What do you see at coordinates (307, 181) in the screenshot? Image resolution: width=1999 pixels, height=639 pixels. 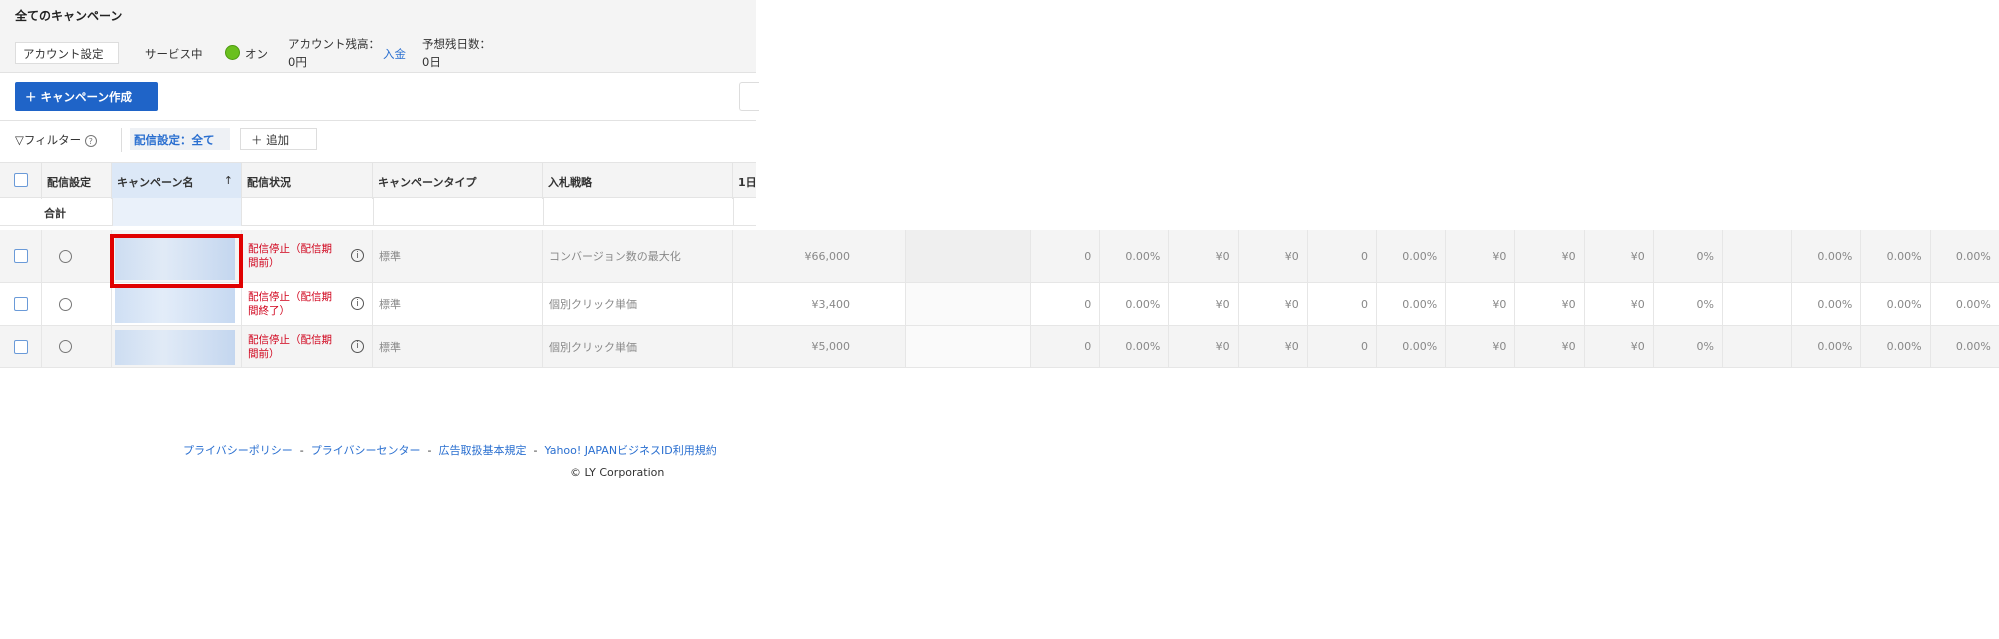 I see `col-delivery-status: 配信状況` at bounding box center [307, 181].